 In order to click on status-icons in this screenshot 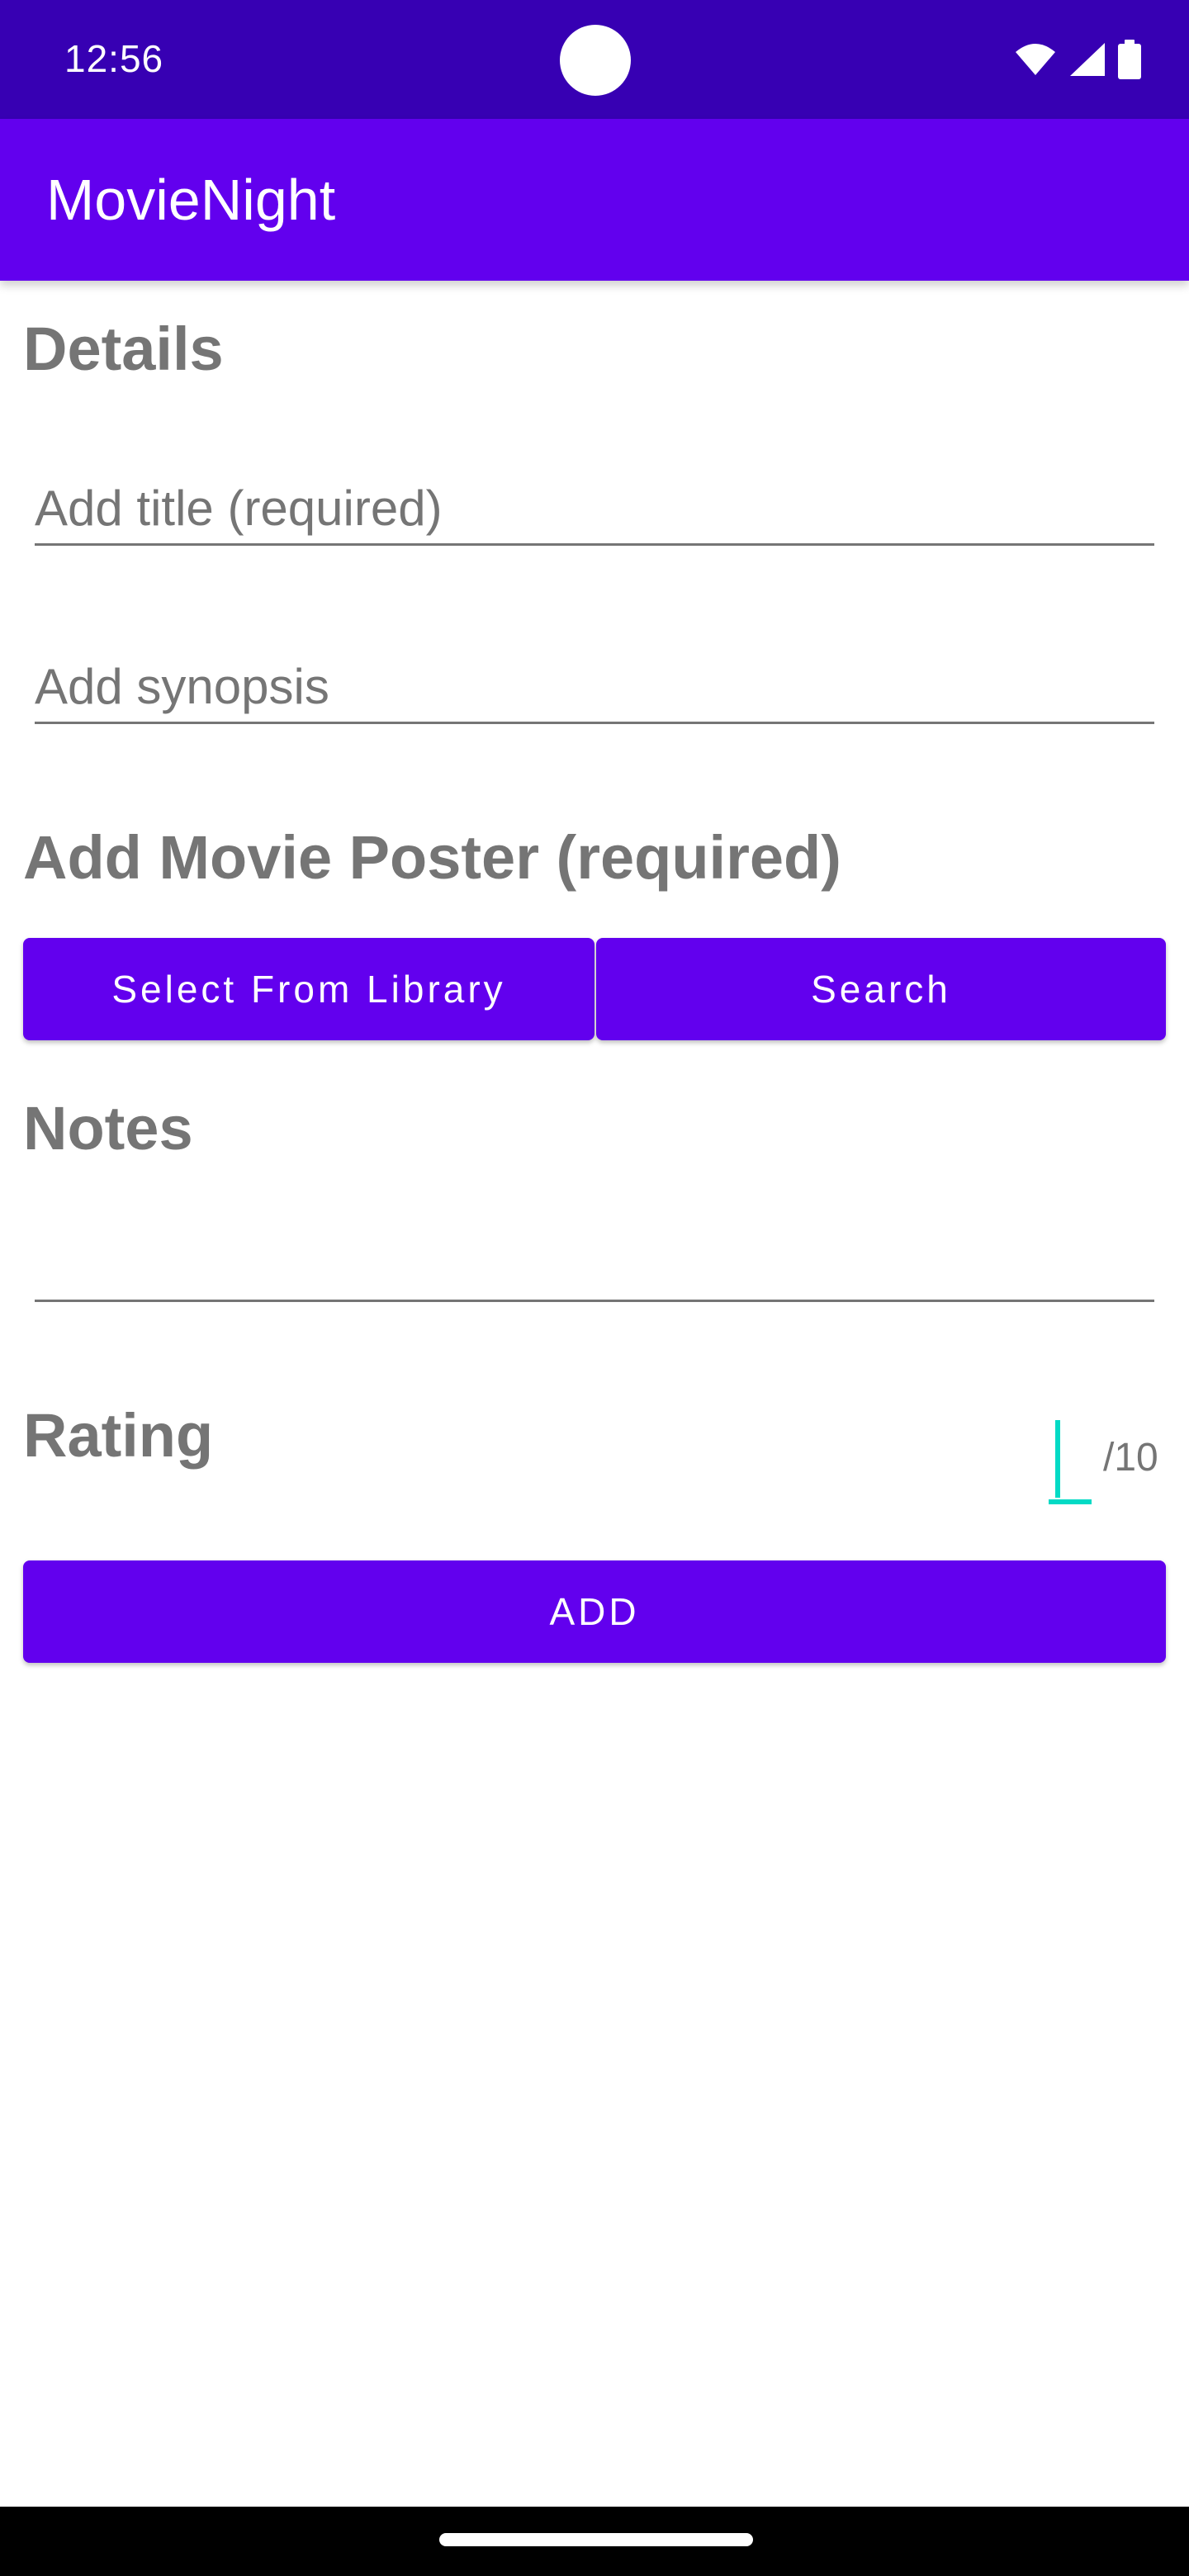, I will do `click(1077, 59)`.